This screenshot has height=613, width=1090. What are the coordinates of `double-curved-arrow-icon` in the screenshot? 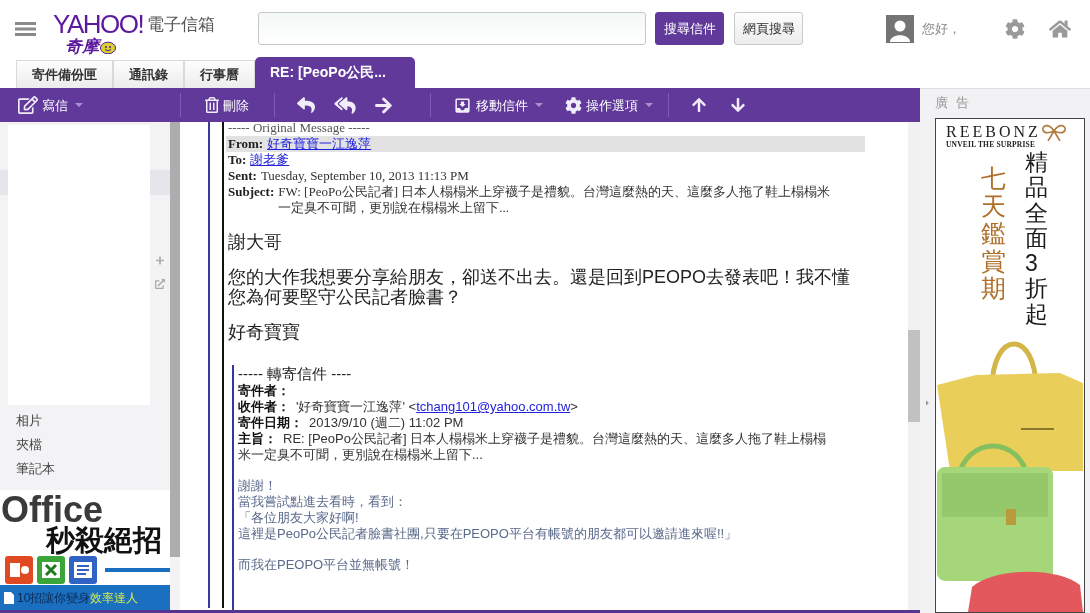 It's located at (345, 105).